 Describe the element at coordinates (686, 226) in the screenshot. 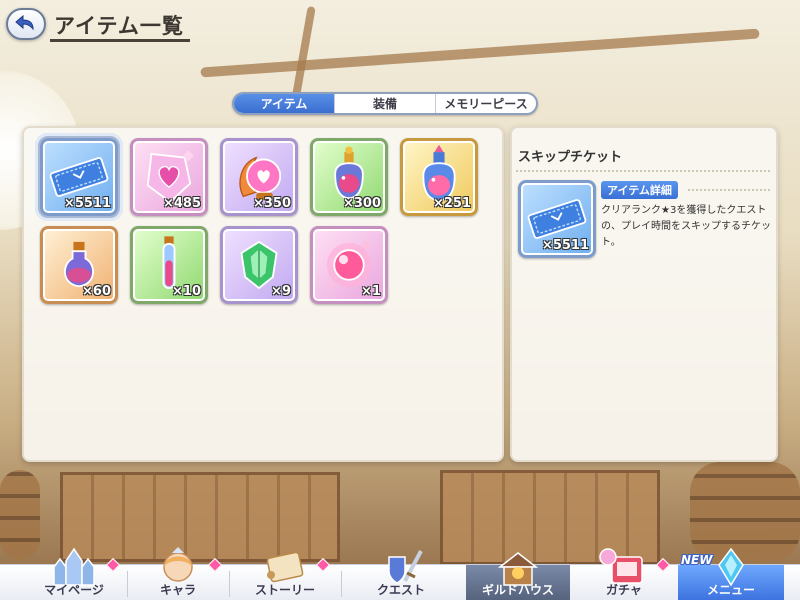

I see `detail-description: クリアランク★3を獲得したクエストの、プレイ時間をスキップするチケット。` at that location.